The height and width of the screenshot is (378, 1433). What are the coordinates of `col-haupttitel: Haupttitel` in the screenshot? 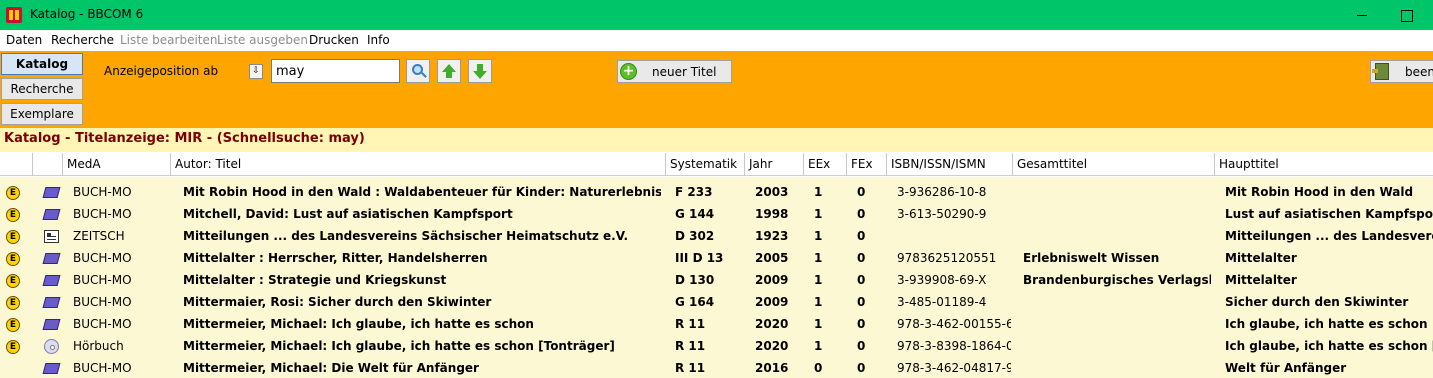 It's located at (1324, 164).